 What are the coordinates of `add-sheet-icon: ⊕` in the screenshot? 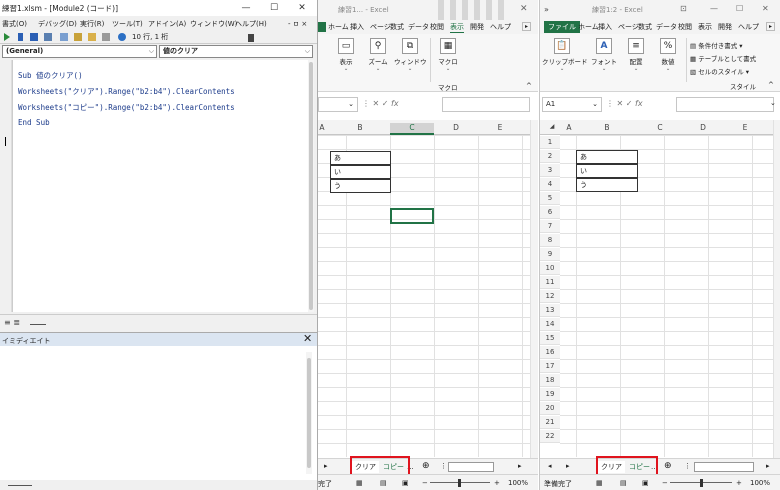 It's located at (668, 466).